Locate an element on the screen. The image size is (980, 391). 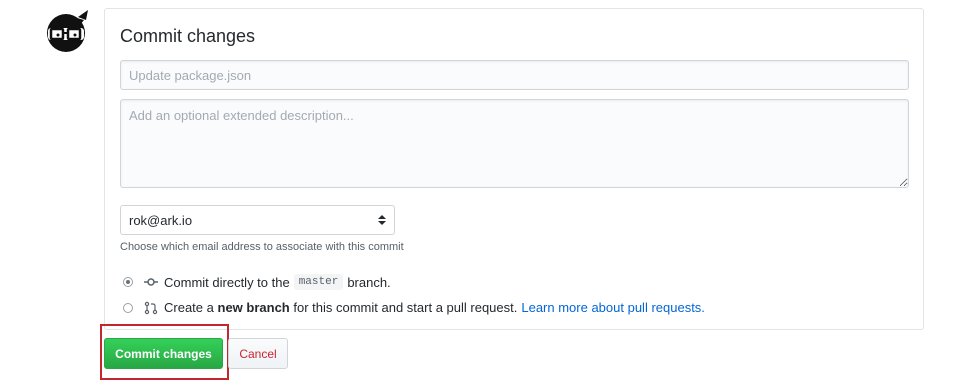
branch-name: master is located at coordinates (318, 282).